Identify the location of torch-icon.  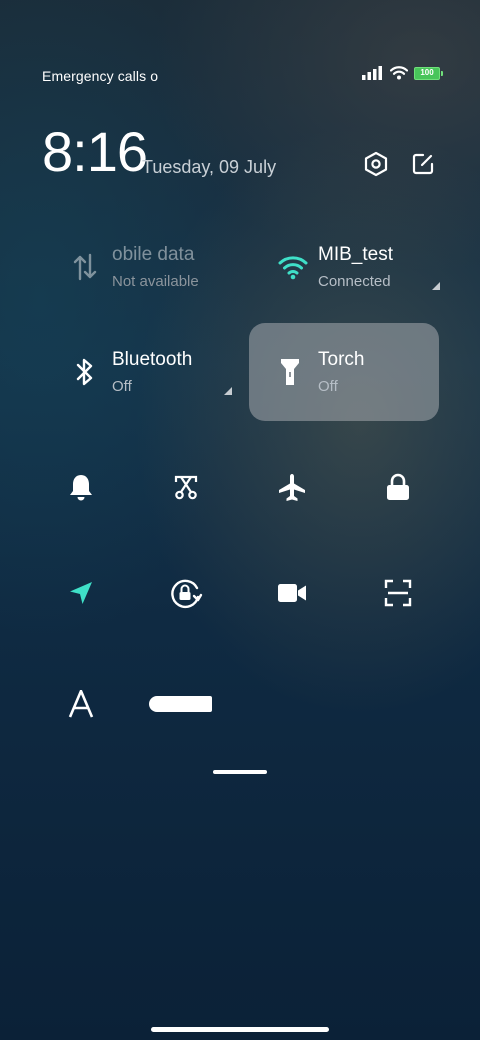
(290, 372).